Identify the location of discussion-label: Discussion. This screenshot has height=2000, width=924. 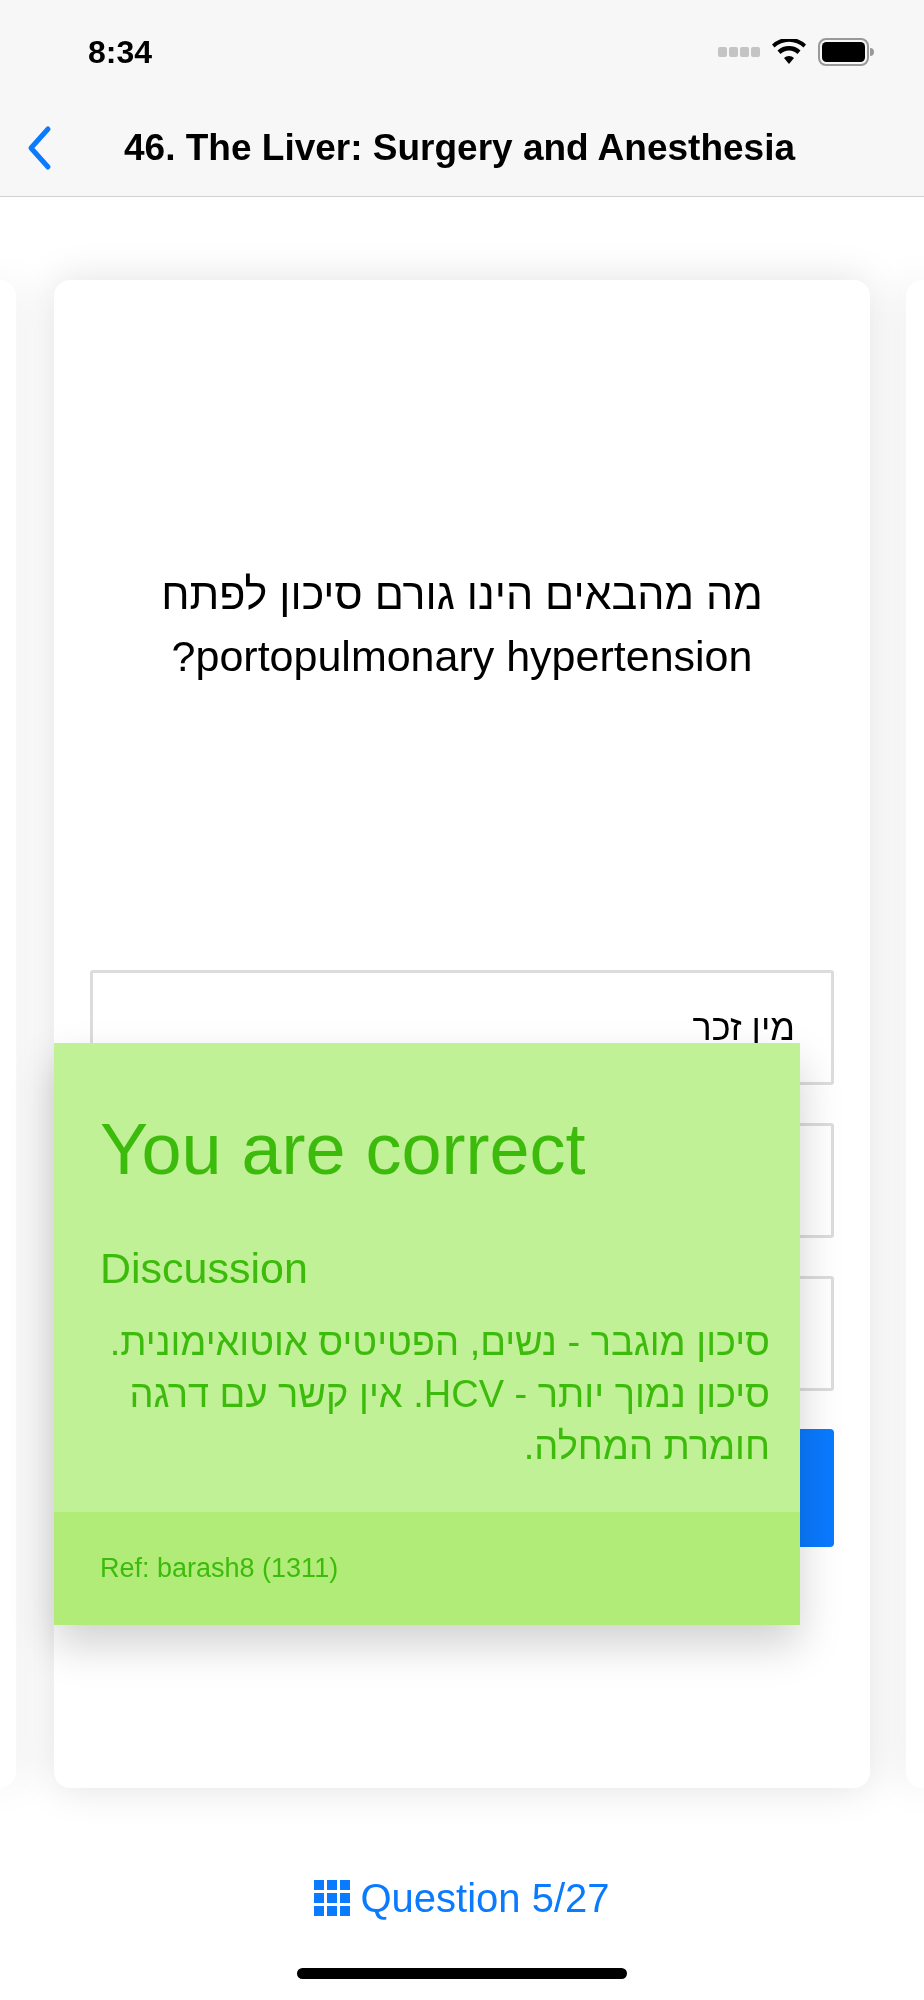
(204, 1268).